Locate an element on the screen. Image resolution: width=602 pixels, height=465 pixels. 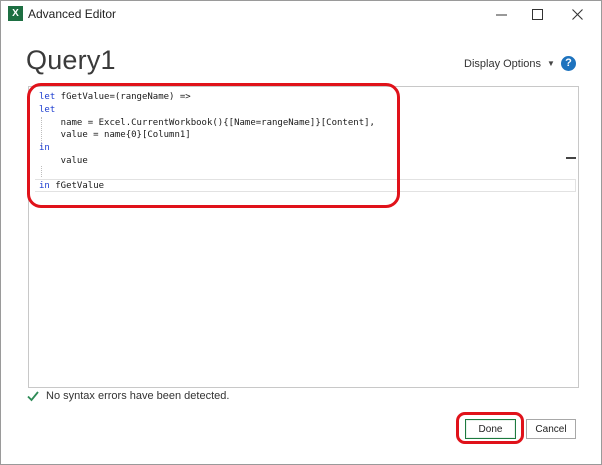
close-button is located at coordinates (577, 14).